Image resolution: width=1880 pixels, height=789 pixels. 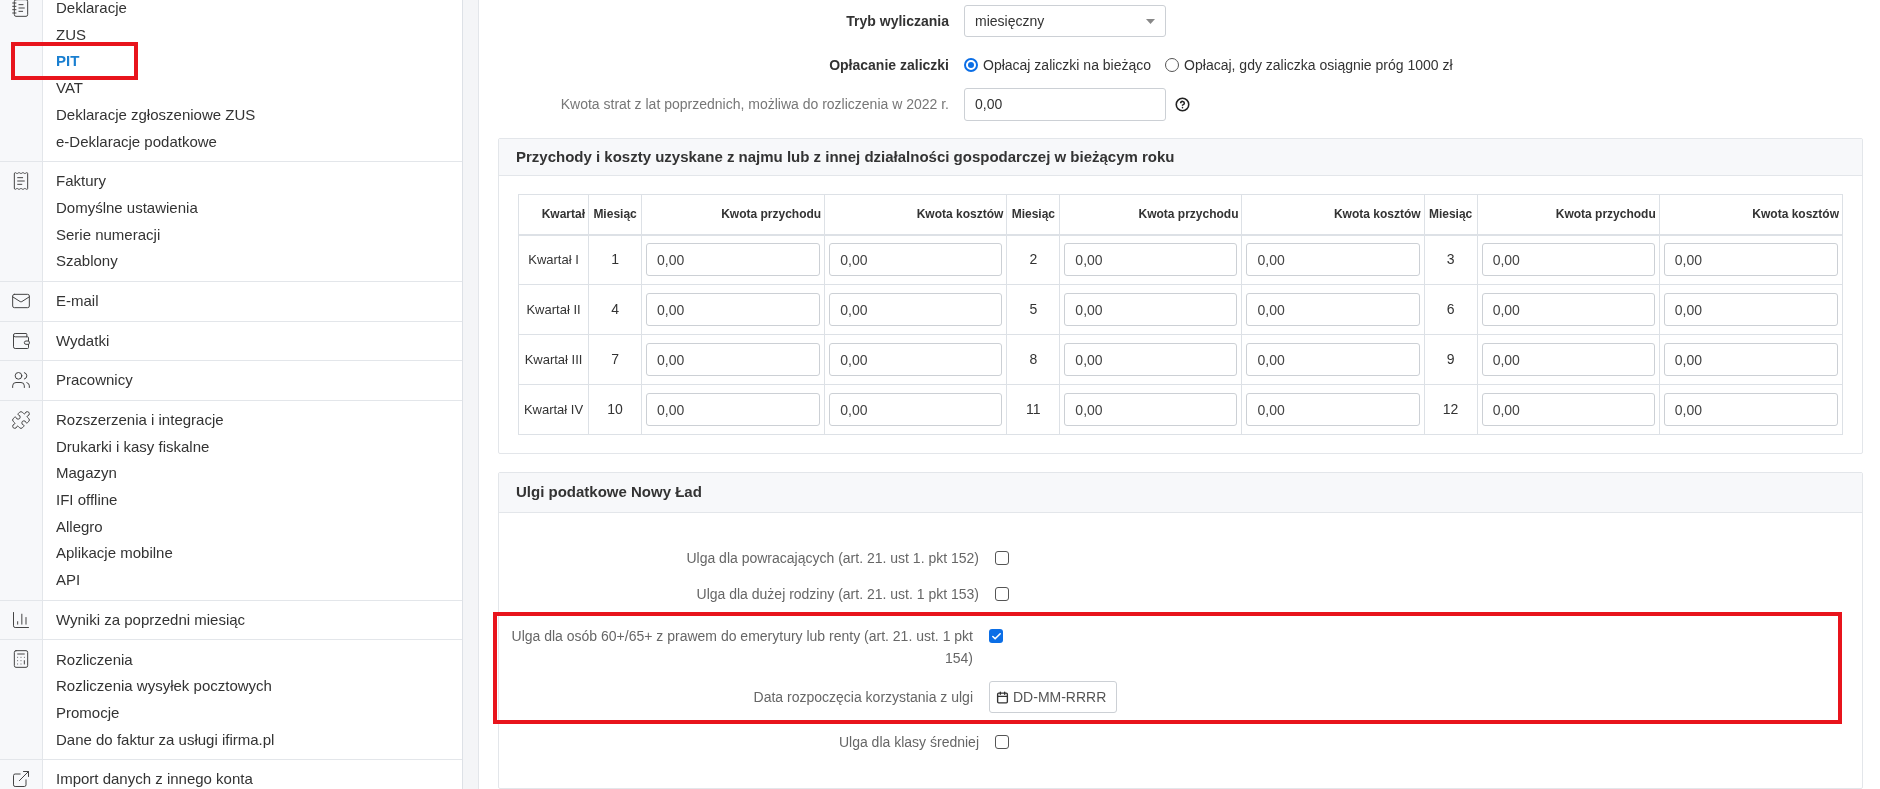 What do you see at coordinates (1451, 309) in the screenshot?
I see `table-cell: 6` at bounding box center [1451, 309].